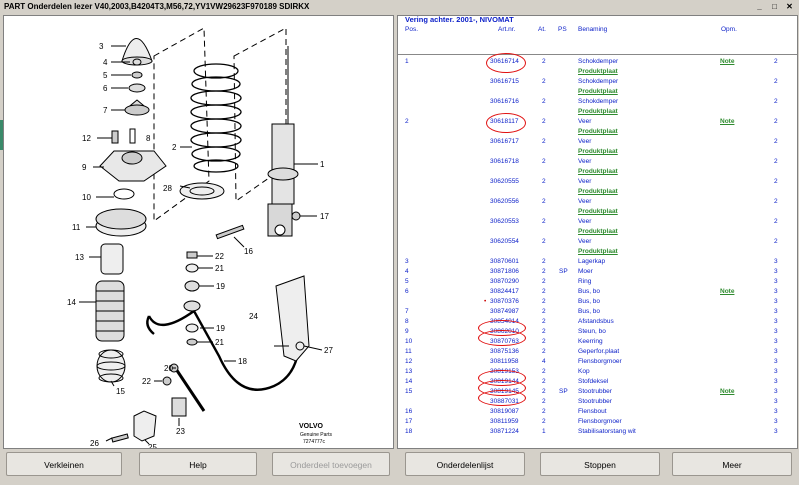 This screenshot has width=799, height=485. I want to click on cell-pos: 2, so click(407, 121).